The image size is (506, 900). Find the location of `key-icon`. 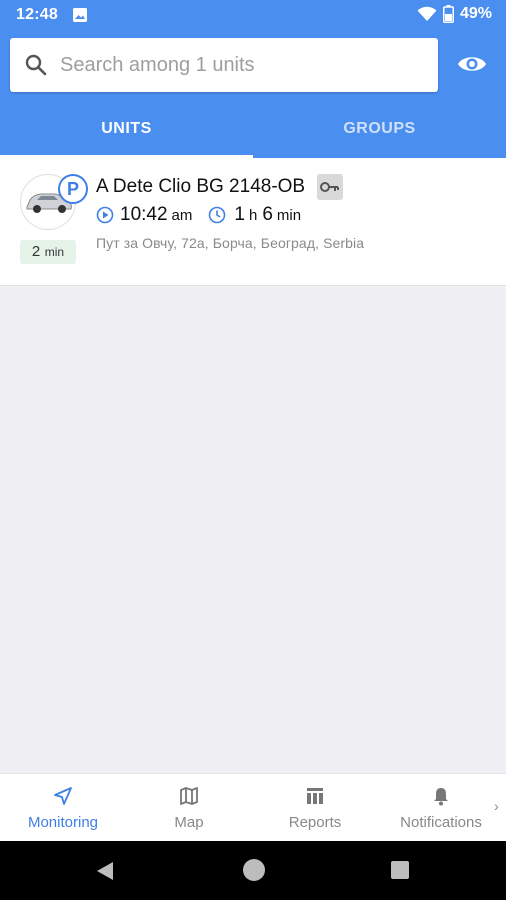

key-icon is located at coordinates (330, 187).